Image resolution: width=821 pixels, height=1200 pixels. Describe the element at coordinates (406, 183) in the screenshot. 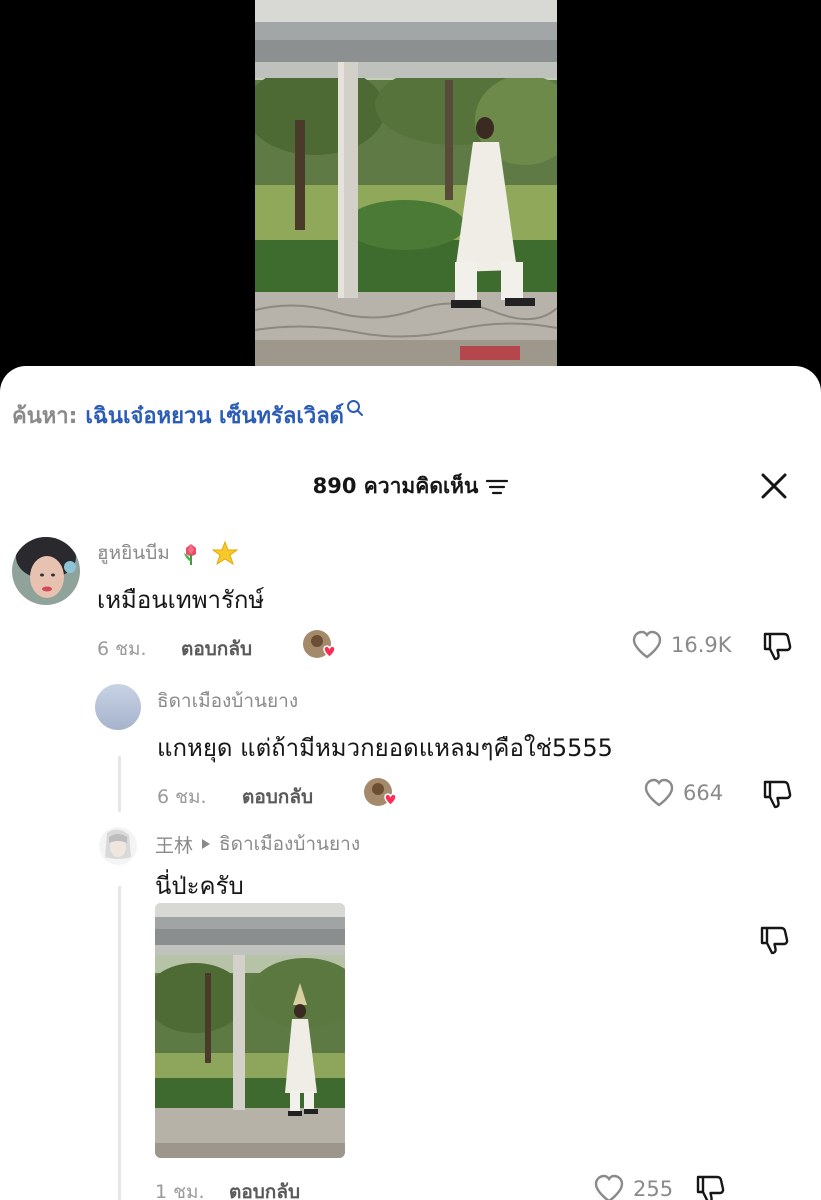

I see `video-thumbnail` at that location.